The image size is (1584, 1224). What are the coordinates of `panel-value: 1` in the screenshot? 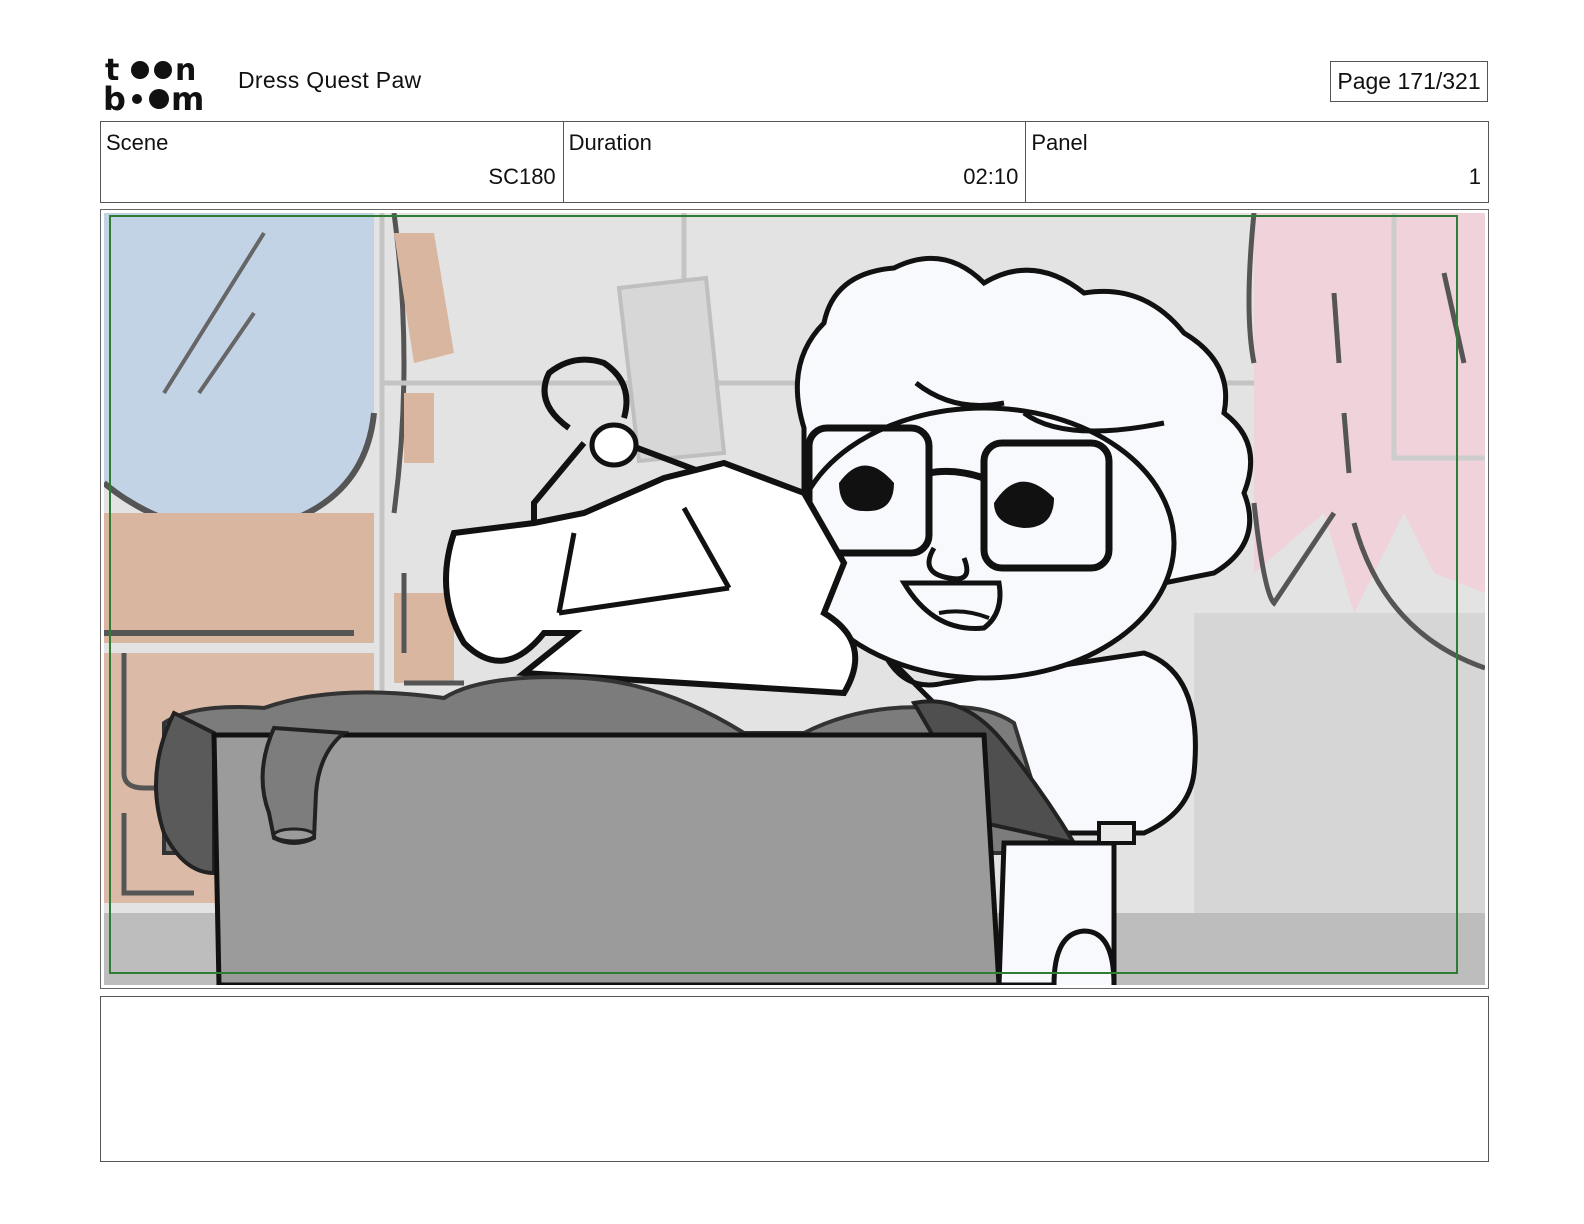 It's located at (1475, 176).